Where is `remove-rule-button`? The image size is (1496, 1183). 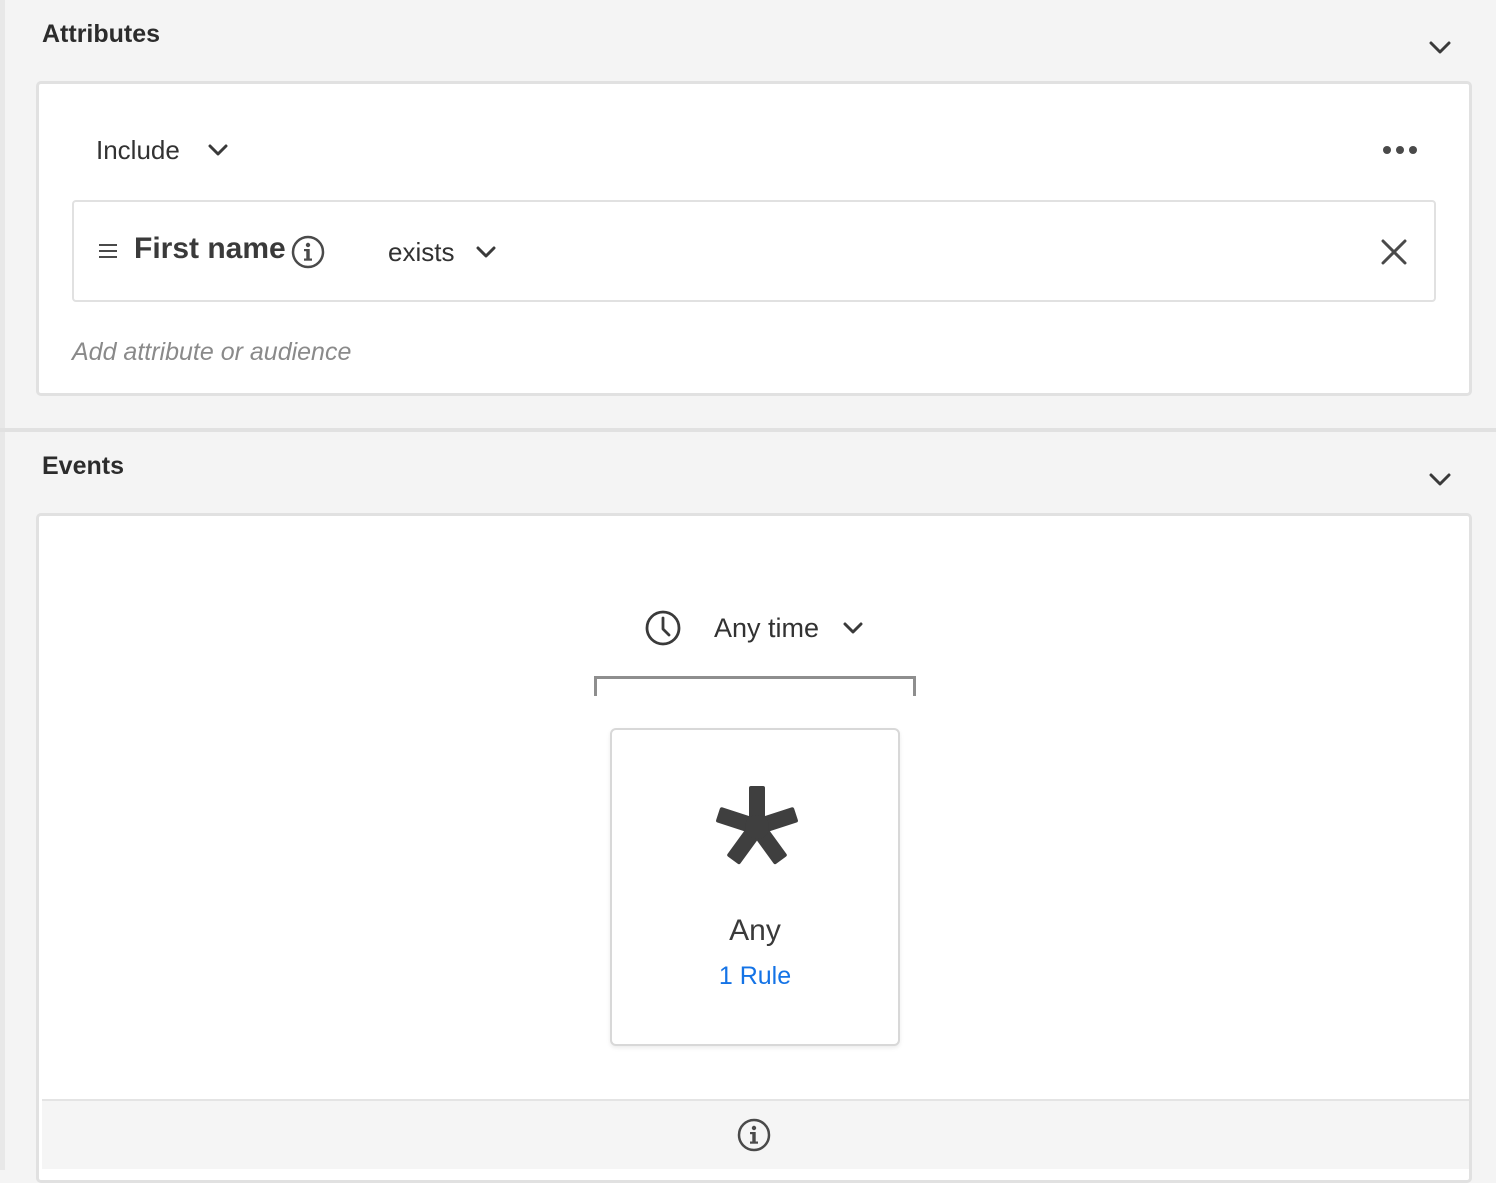
remove-rule-button is located at coordinates (1394, 252).